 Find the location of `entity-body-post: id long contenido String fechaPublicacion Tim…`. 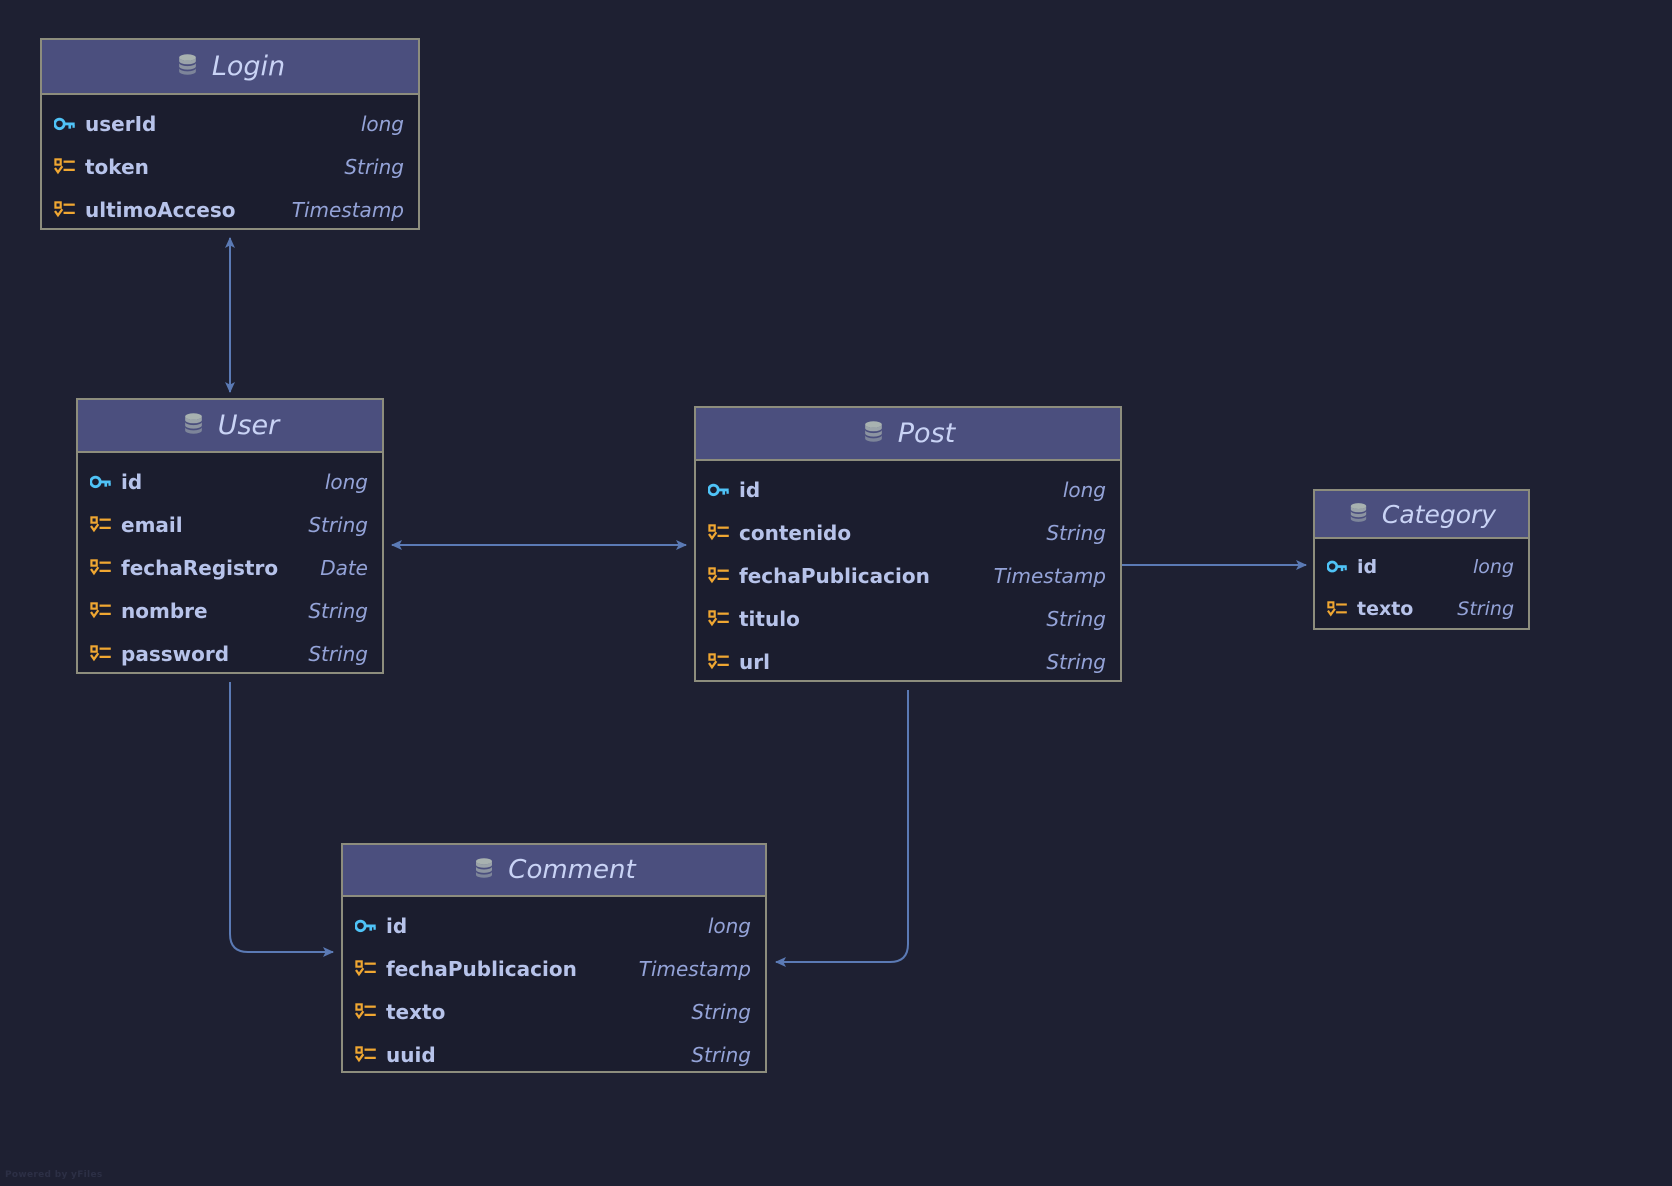

entity-body-post: id long contenido String fechaPublicacion Tim… is located at coordinates (908, 576).